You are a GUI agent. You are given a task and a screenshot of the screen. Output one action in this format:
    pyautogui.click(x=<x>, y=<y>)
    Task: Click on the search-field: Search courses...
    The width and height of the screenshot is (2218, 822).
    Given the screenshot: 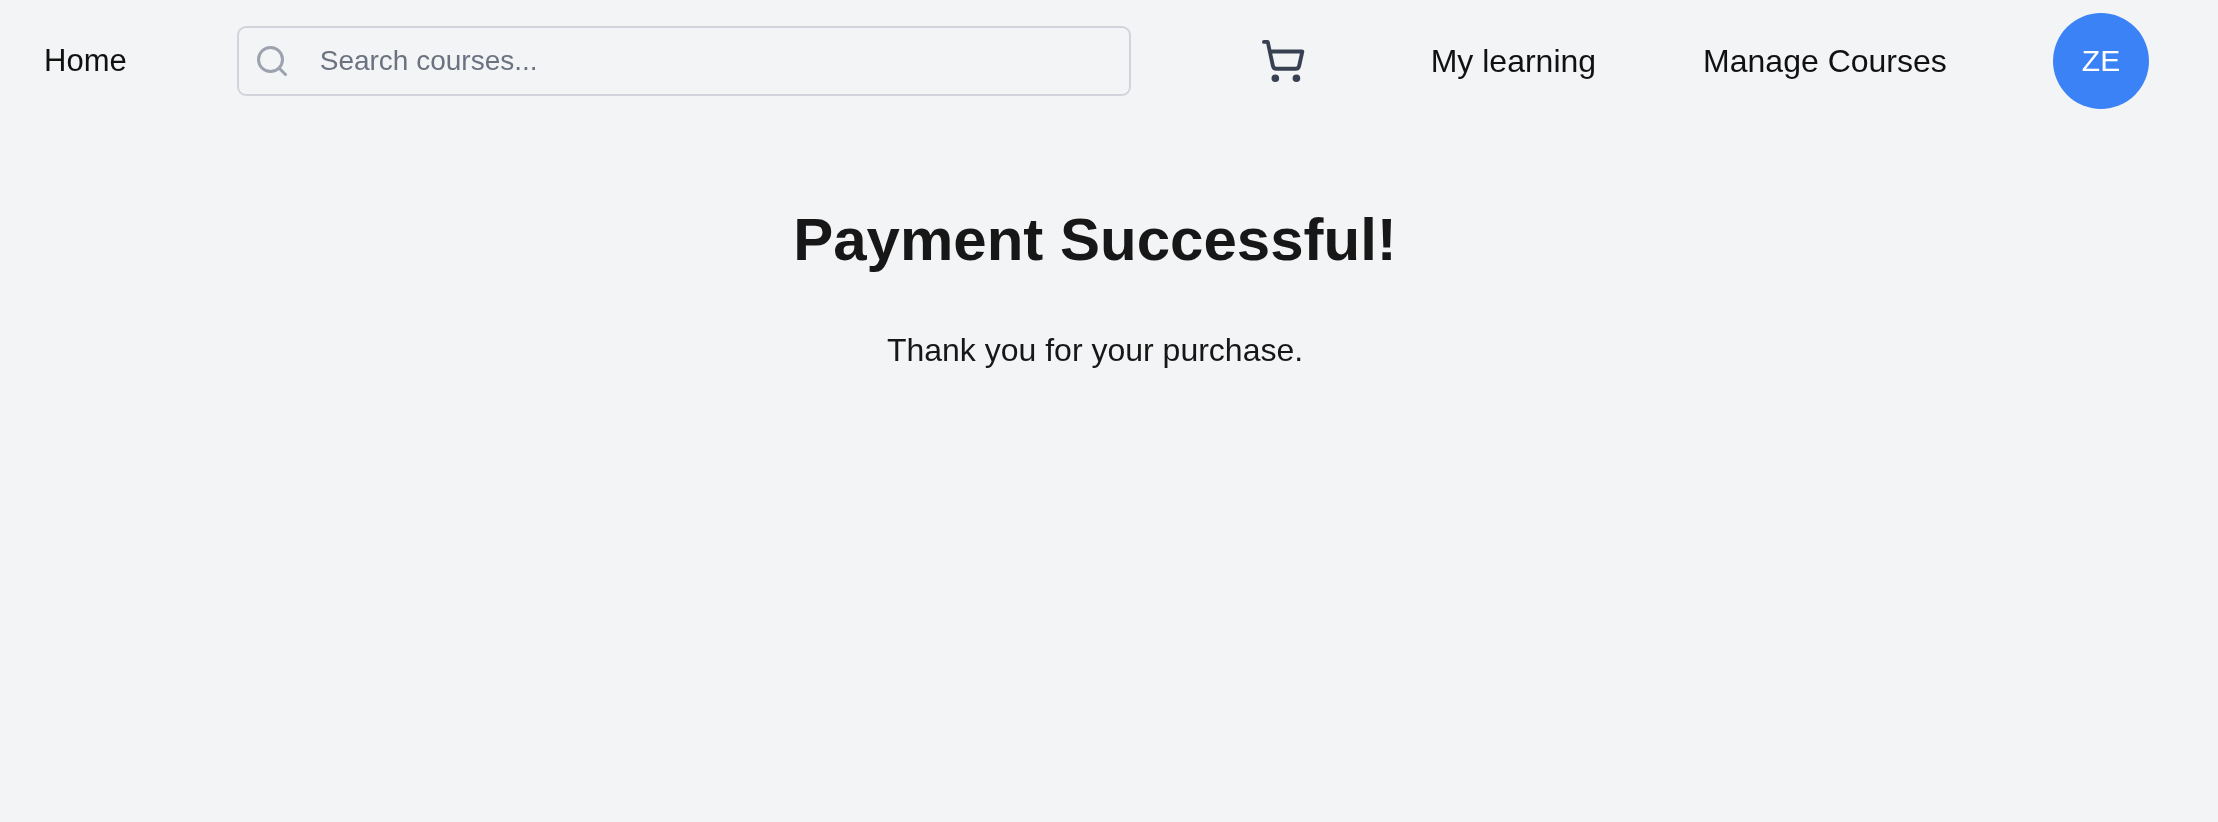 What is the action you would take?
    pyautogui.click(x=683, y=61)
    